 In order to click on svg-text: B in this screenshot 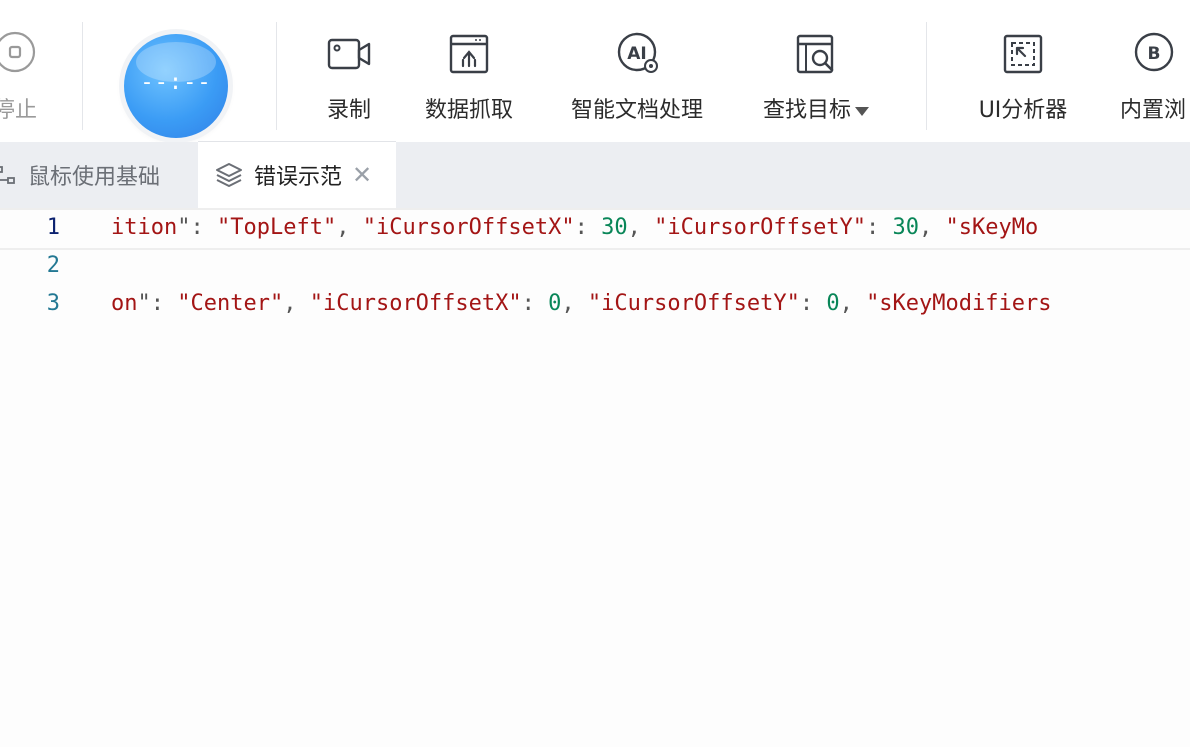, I will do `click(1154, 54)`.